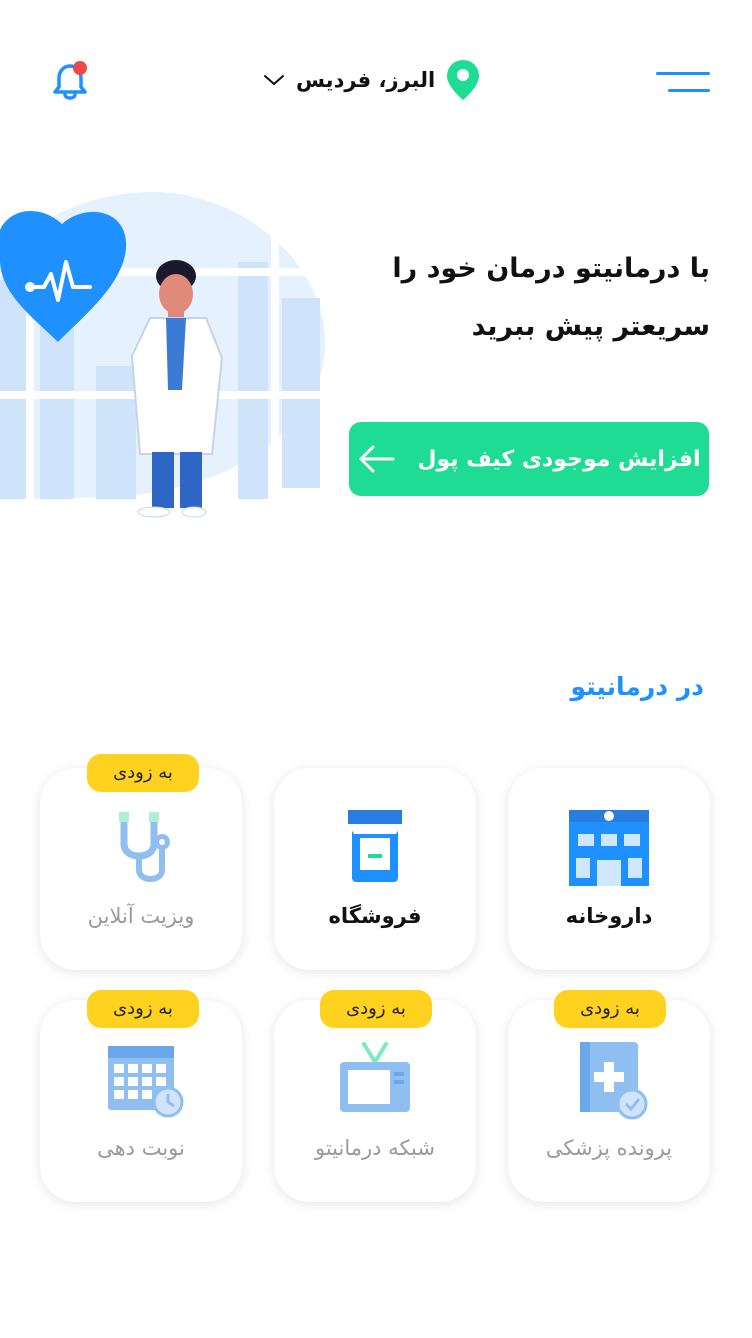 This screenshot has height=1338, width=752. I want to click on service-card-online-visit: ویزیت آنلاین, so click(141, 869).